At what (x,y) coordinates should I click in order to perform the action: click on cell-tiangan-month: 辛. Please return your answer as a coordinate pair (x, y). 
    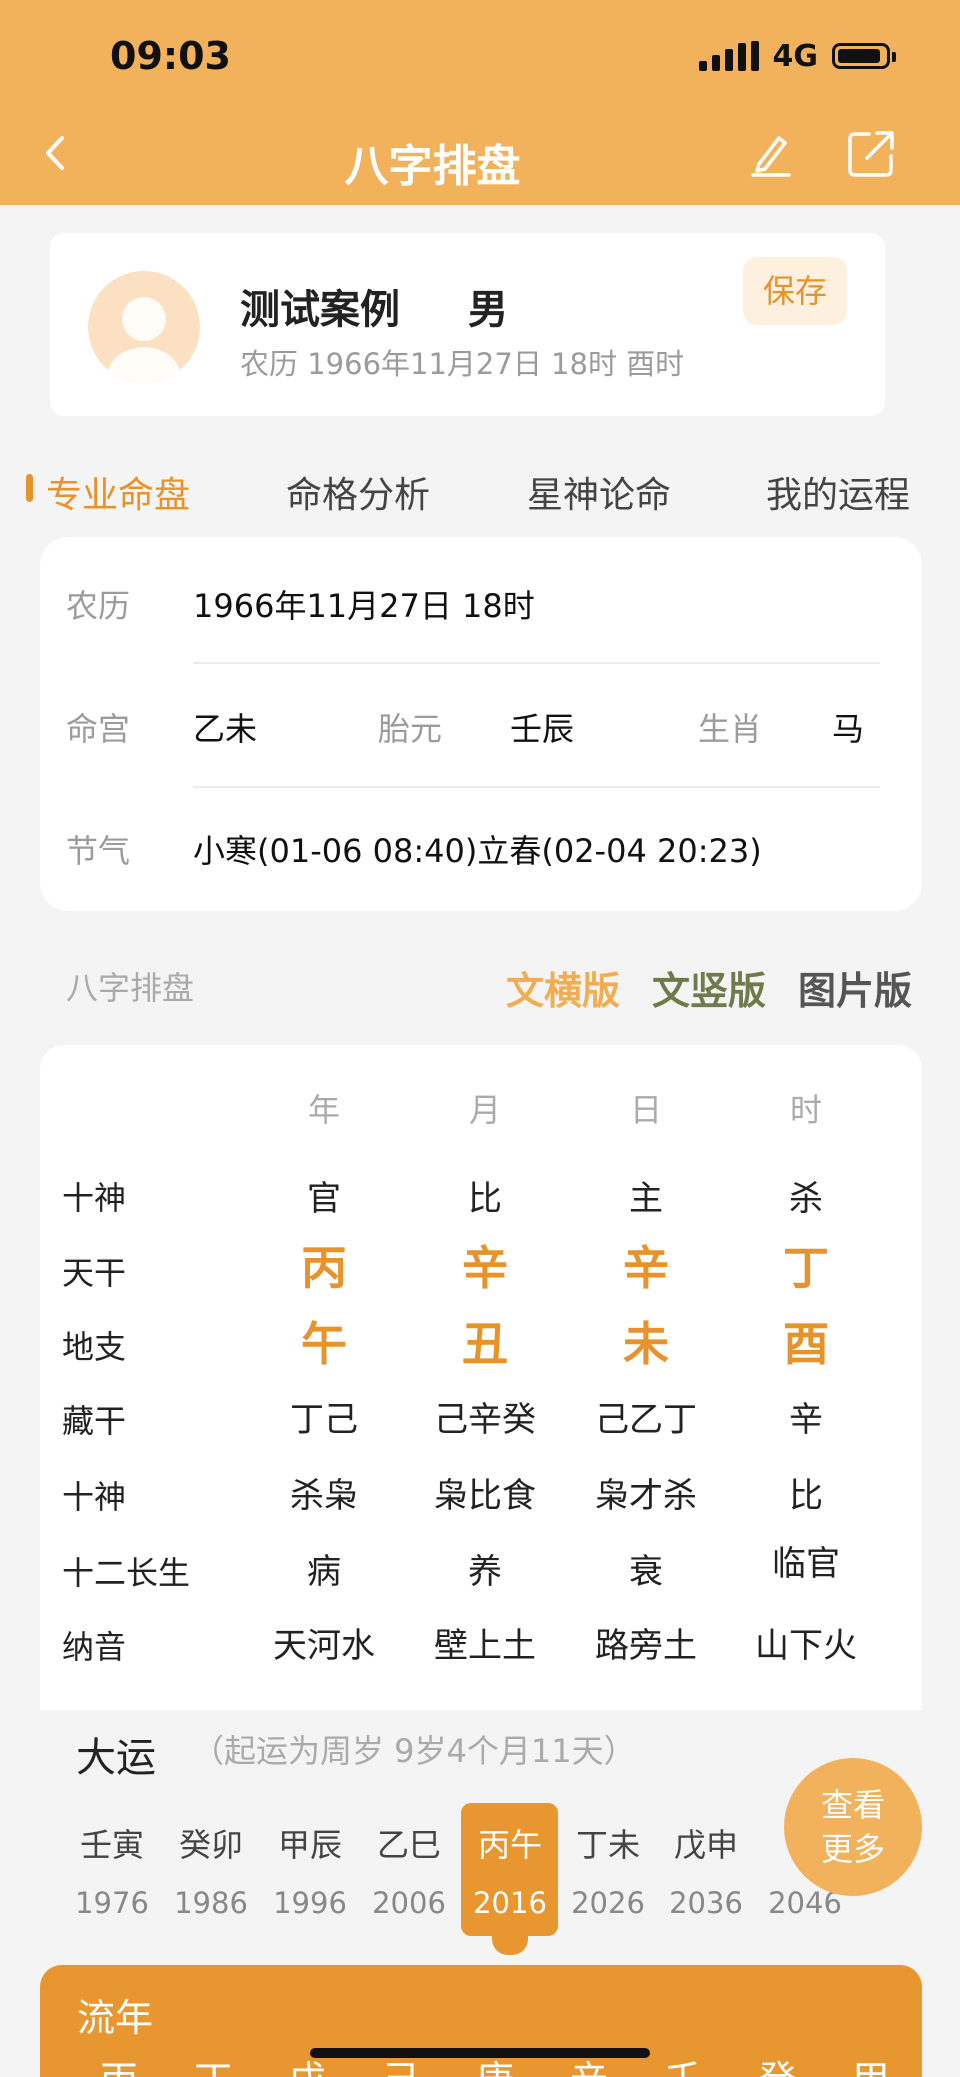
    Looking at the image, I should click on (485, 1268).